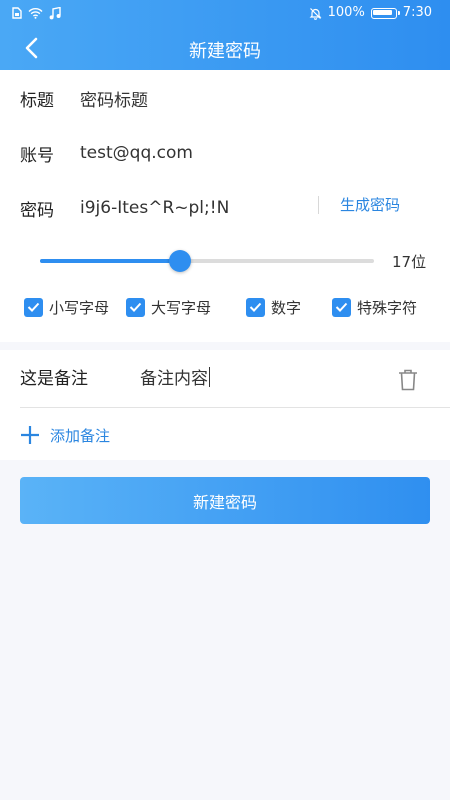 The image size is (450, 800). What do you see at coordinates (229, 307) in the screenshot?
I see `character-options: 小写字母 大写字母 数字 特殊字符` at bounding box center [229, 307].